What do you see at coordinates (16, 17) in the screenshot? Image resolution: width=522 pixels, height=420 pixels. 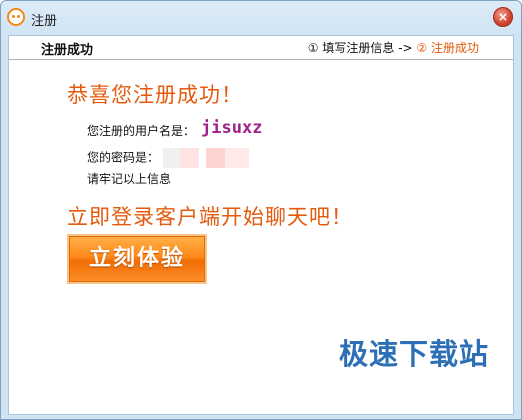 I see `app-logo-icon` at bounding box center [16, 17].